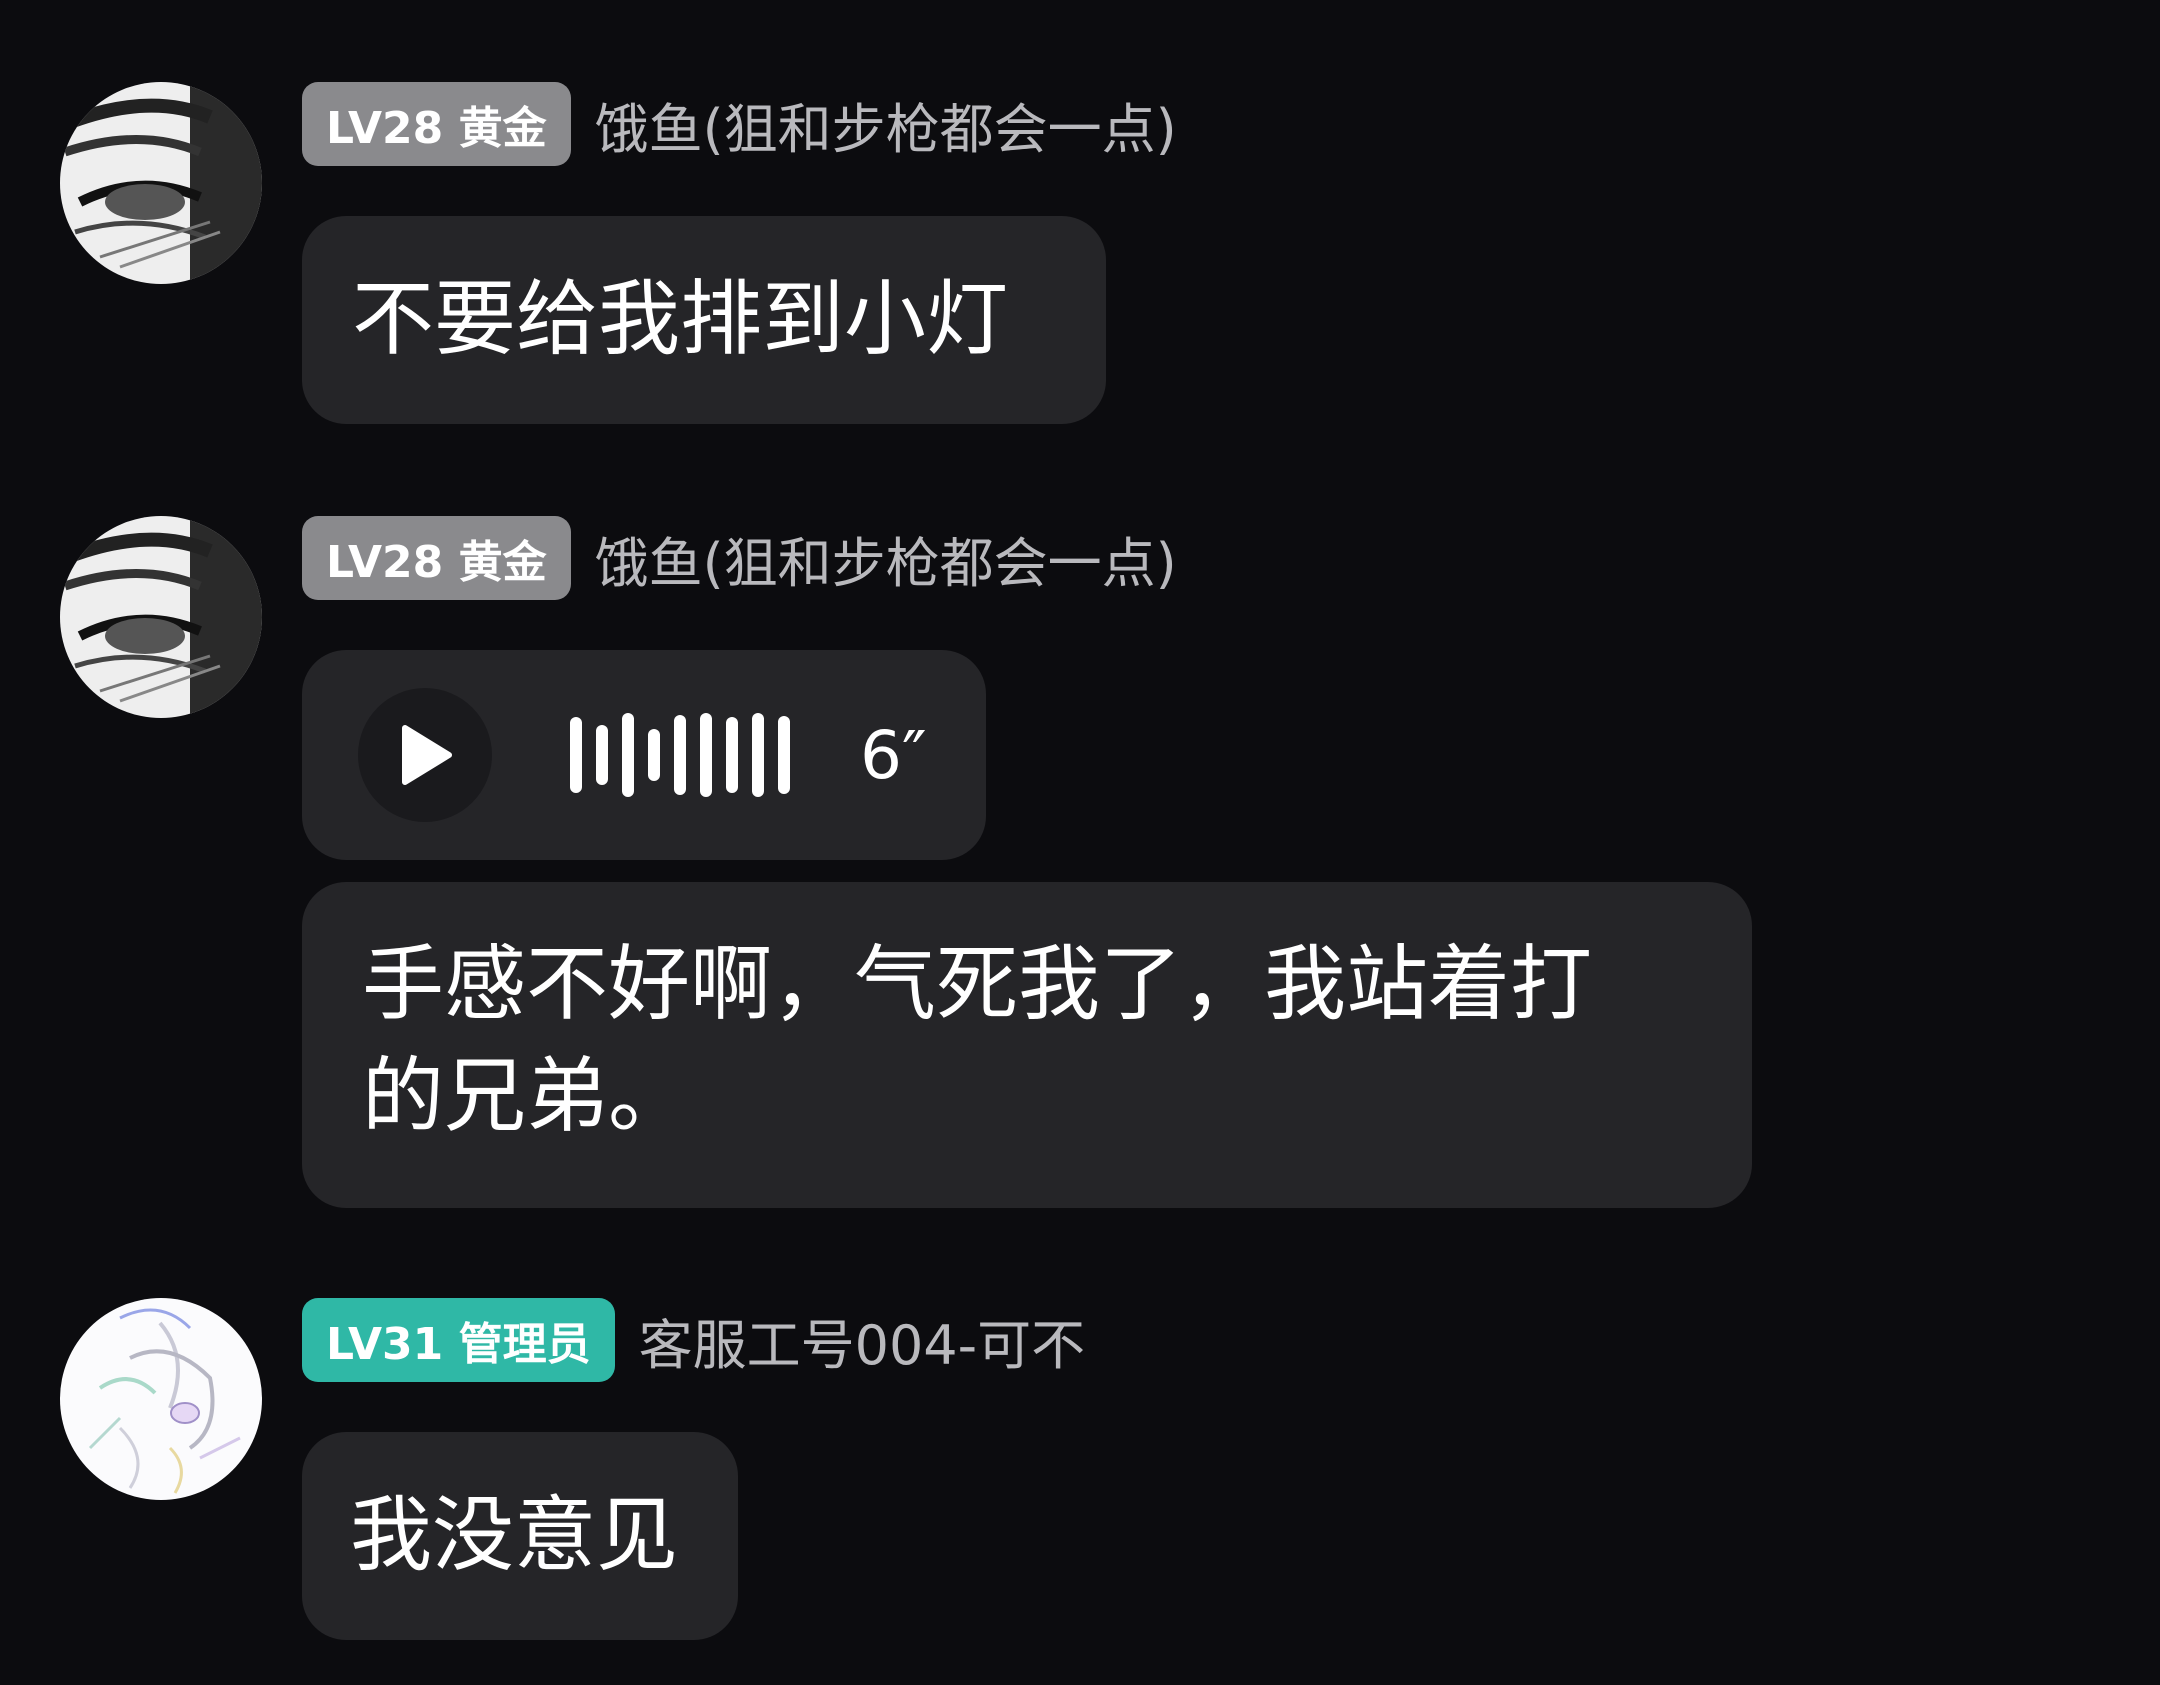  Describe the element at coordinates (514, 1535) in the screenshot. I see `message-text: 我没意见` at that location.